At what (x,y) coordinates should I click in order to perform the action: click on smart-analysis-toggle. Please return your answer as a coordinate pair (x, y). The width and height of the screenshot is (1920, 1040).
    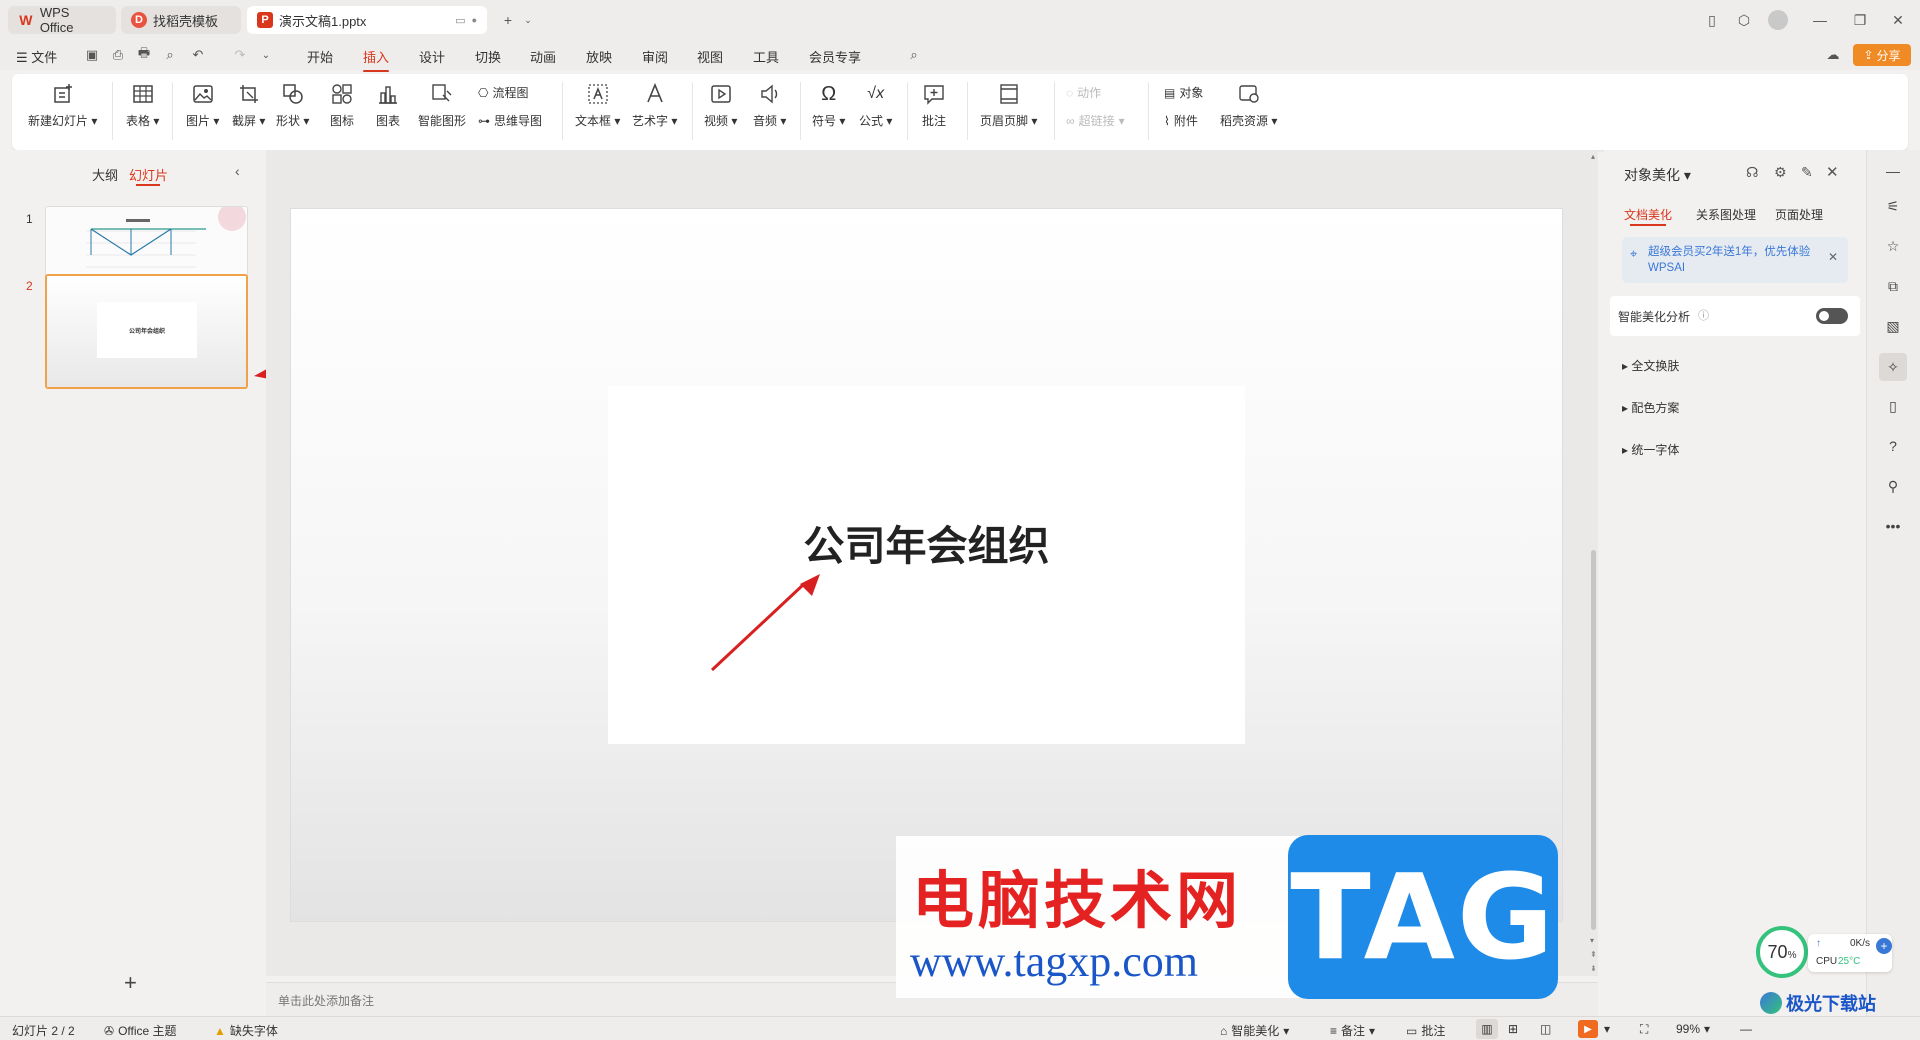
    Looking at the image, I should click on (1832, 316).